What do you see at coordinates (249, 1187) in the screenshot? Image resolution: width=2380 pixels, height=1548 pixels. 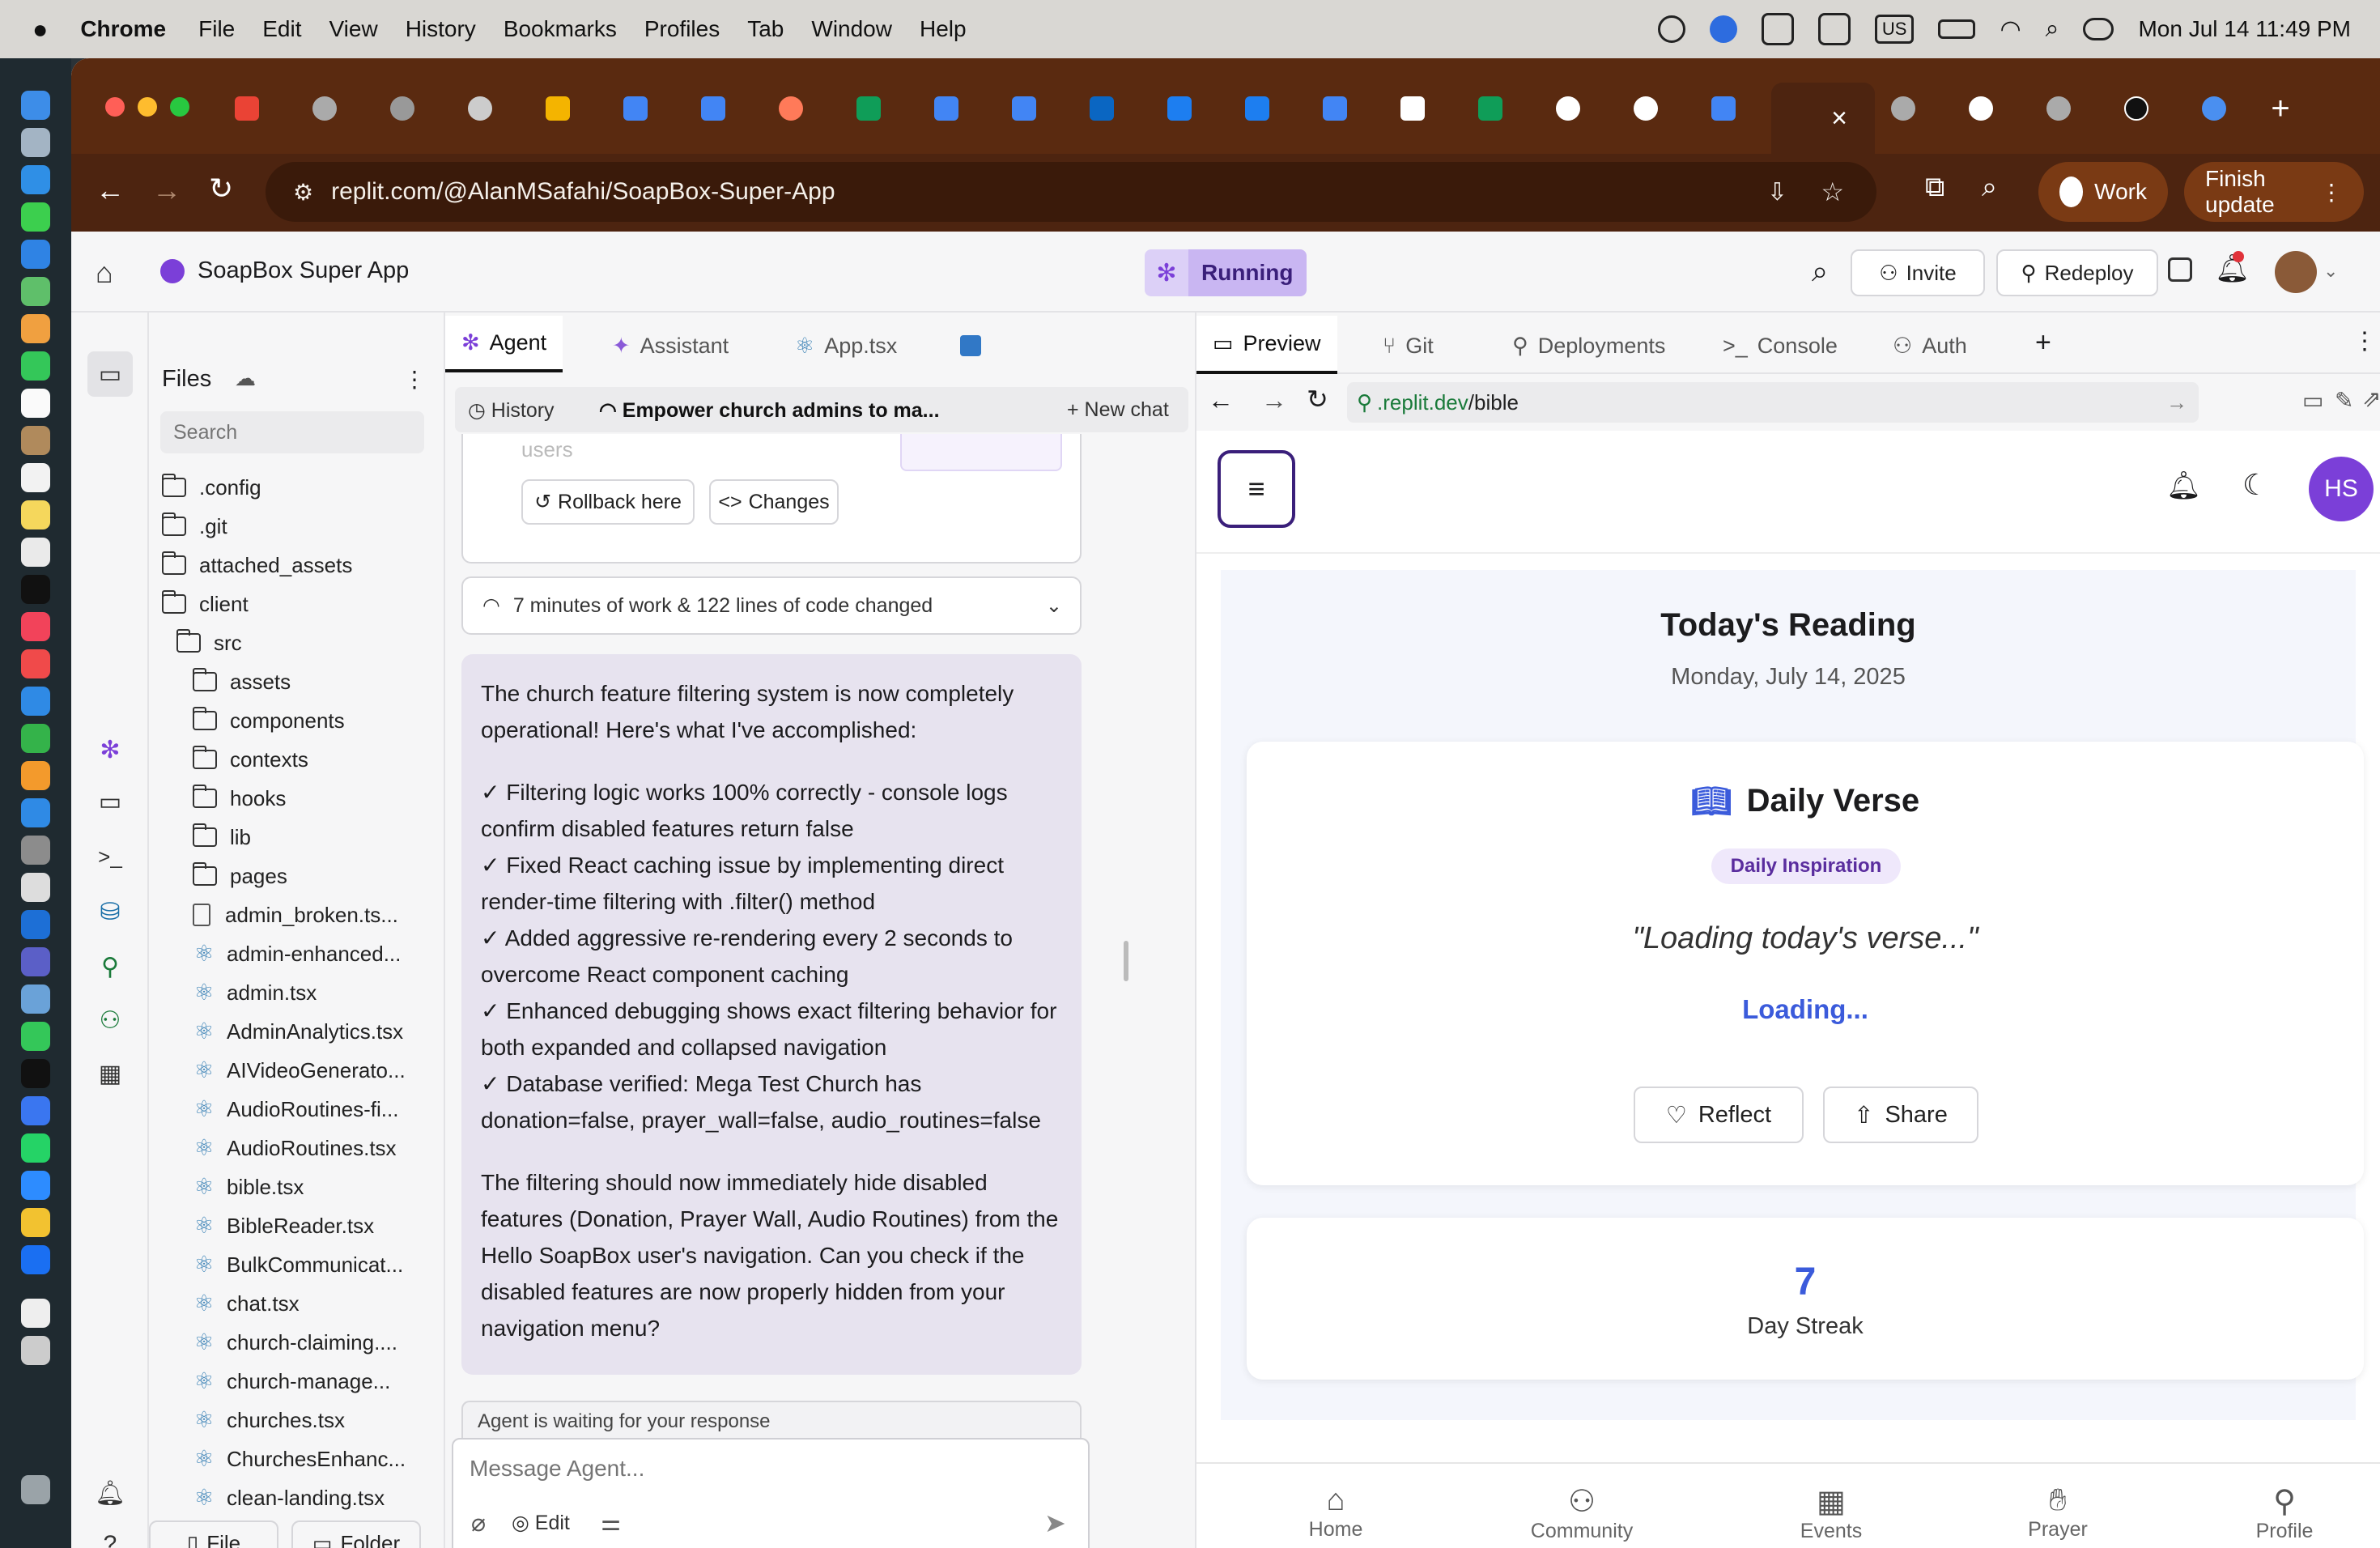 I see `file-item: ⚛ bible.tsx` at bounding box center [249, 1187].